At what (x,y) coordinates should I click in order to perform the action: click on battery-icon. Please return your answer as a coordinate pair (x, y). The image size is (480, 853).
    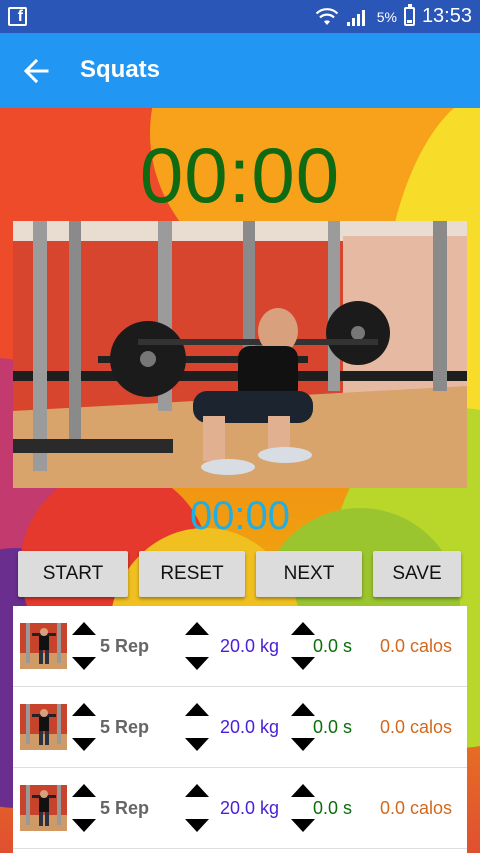
    Looking at the image, I should click on (409, 15).